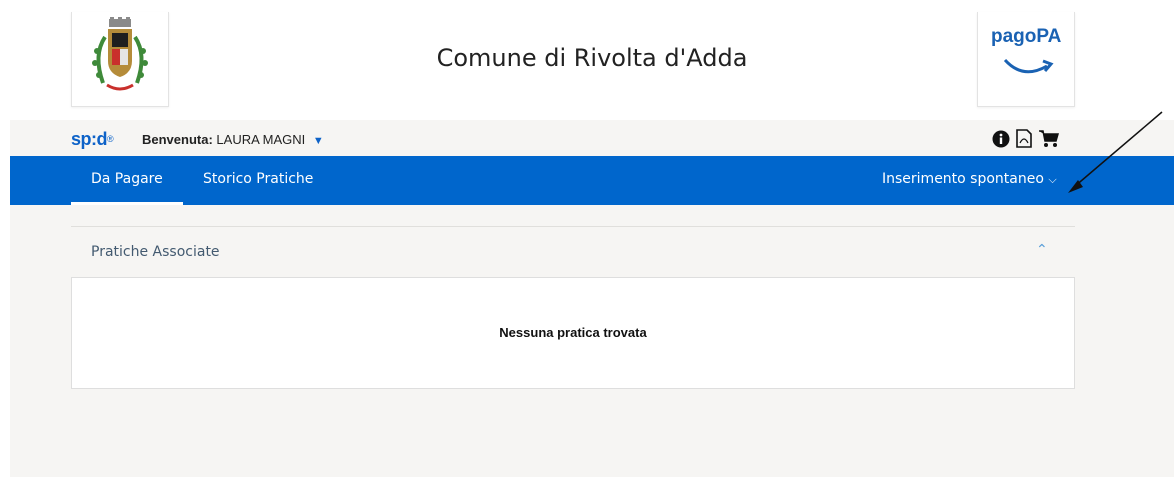 This screenshot has width=1174, height=477. Describe the element at coordinates (1115, 152) in the screenshot. I see `annotation-arrow` at that location.